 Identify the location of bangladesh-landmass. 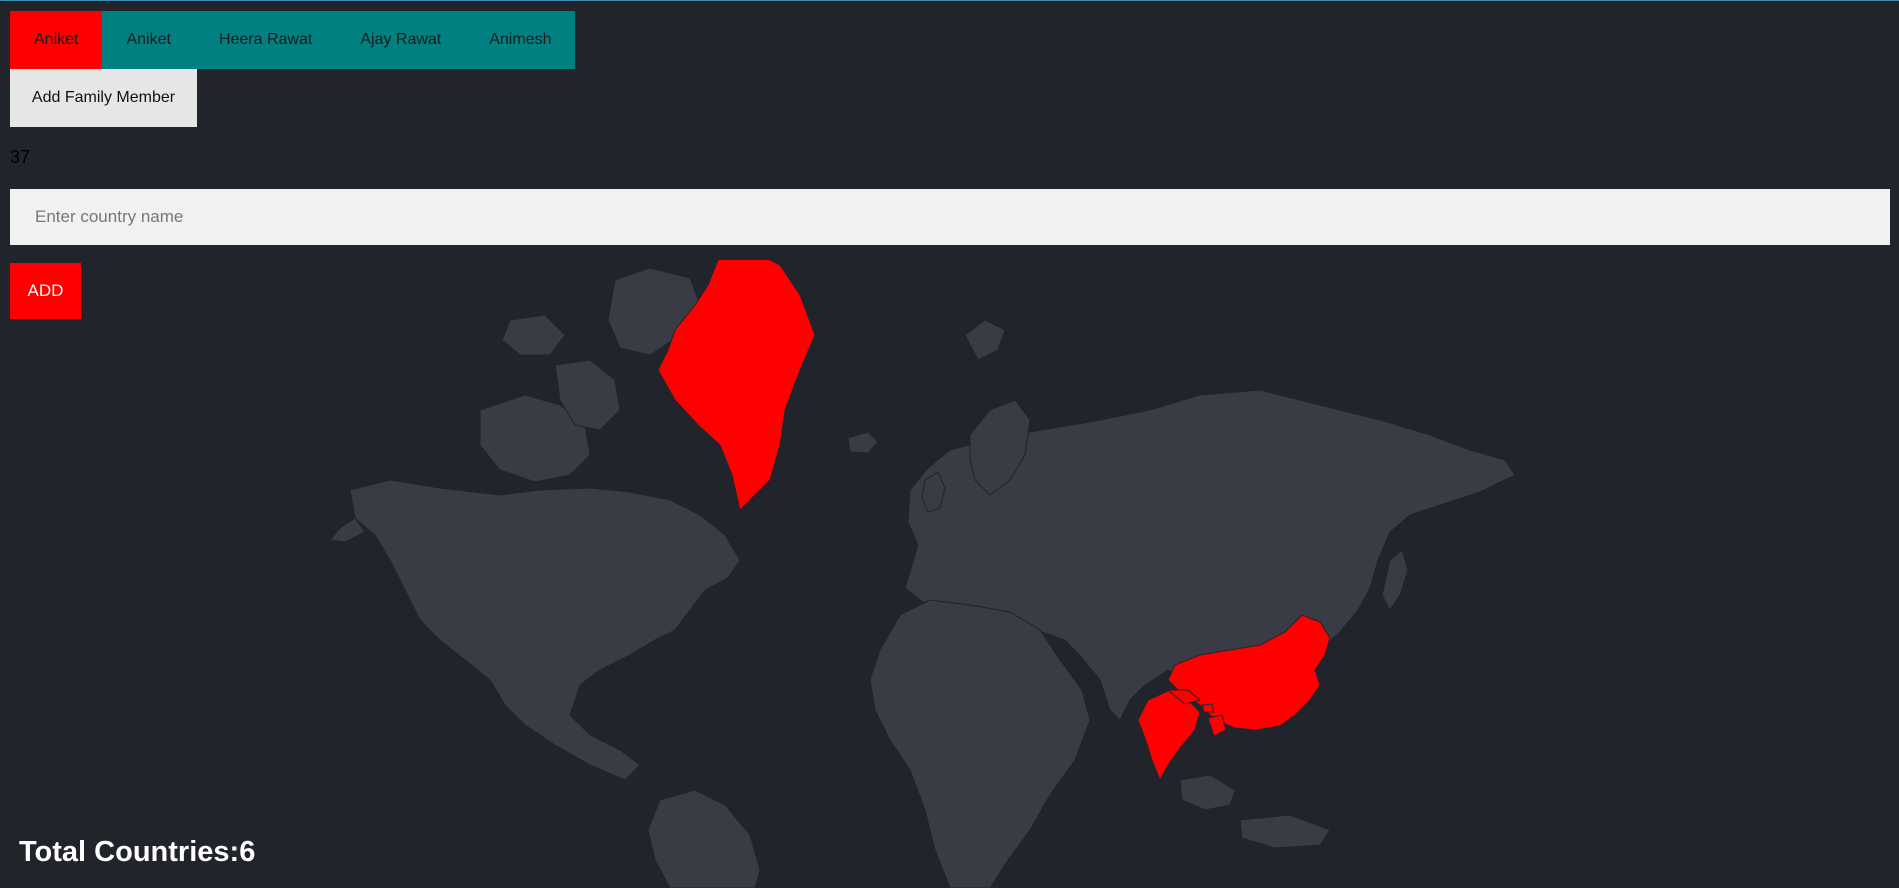
(1217, 725).